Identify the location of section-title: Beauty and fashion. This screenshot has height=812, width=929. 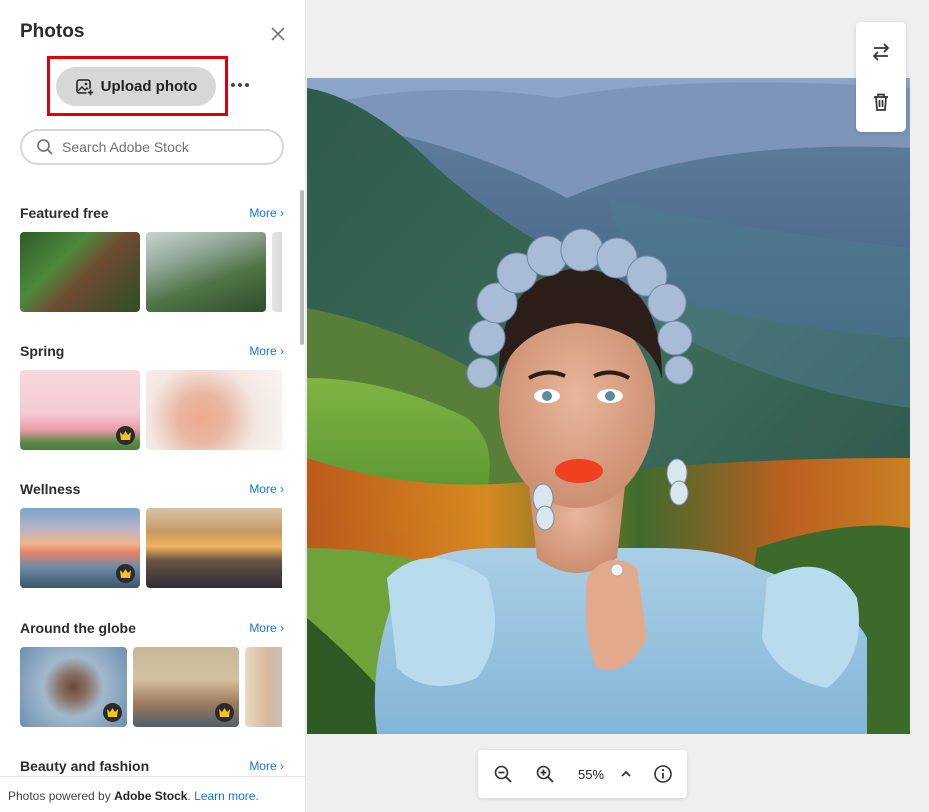
(85, 766).